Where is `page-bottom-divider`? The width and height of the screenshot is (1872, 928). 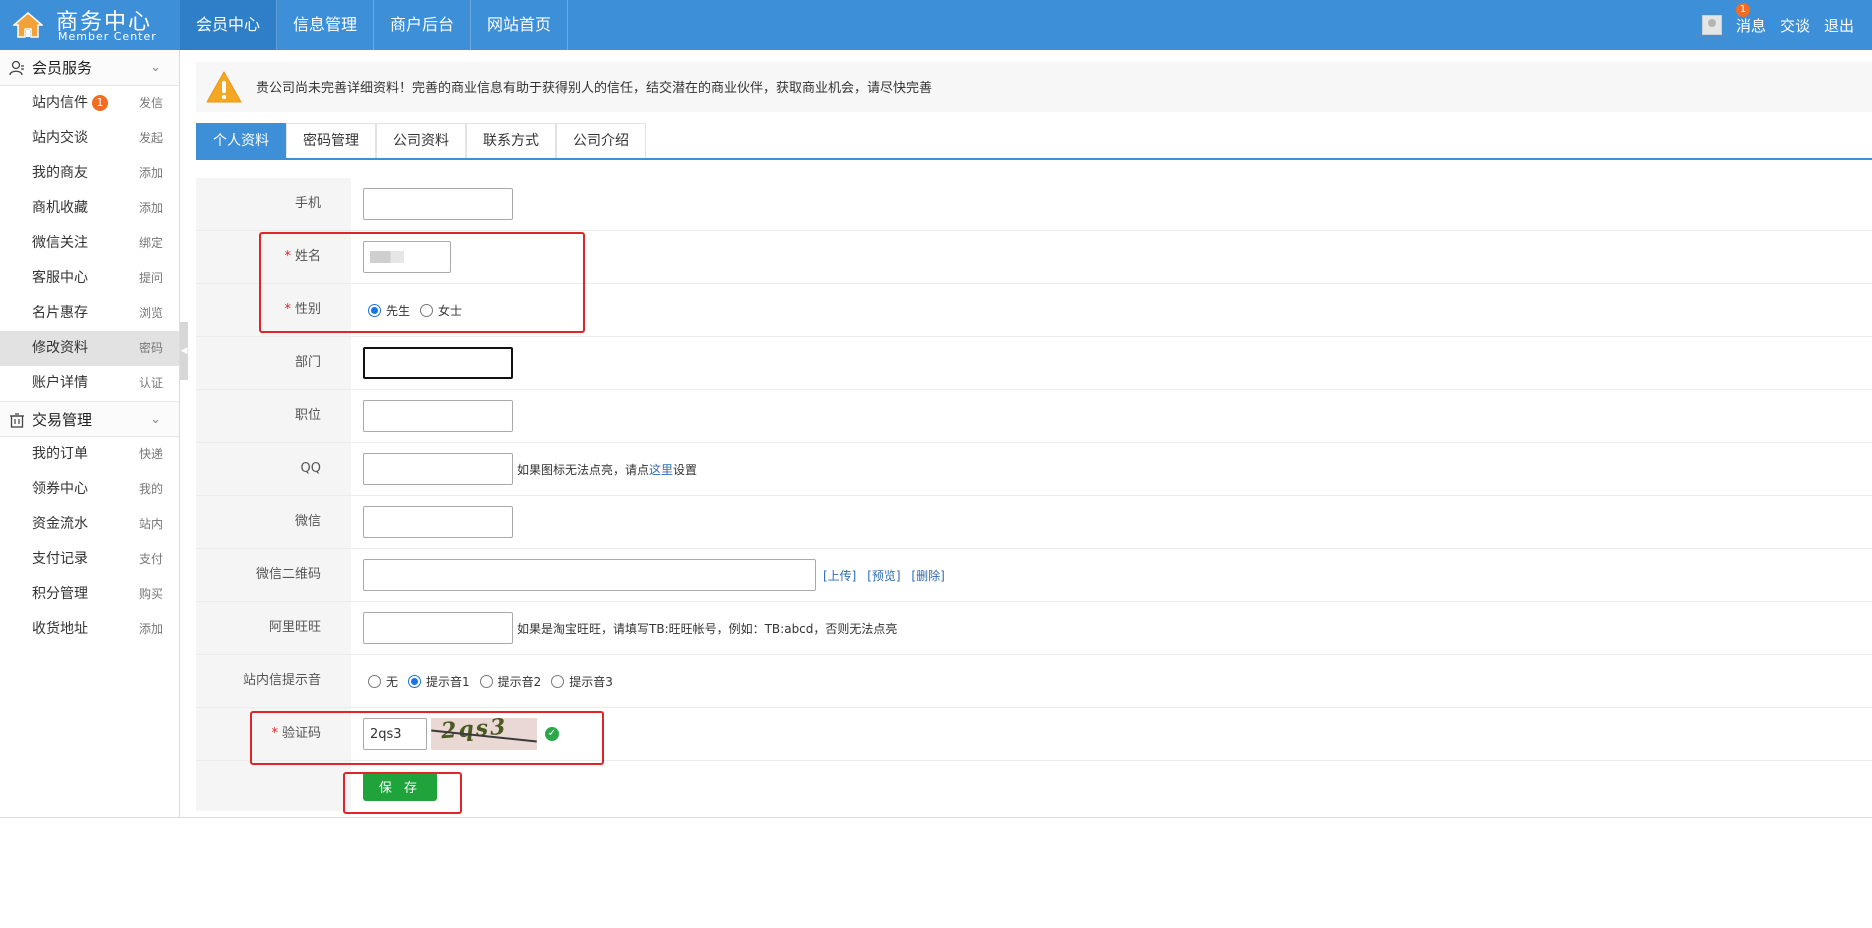
page-bottom-divider is located at coordinates (936, 817).